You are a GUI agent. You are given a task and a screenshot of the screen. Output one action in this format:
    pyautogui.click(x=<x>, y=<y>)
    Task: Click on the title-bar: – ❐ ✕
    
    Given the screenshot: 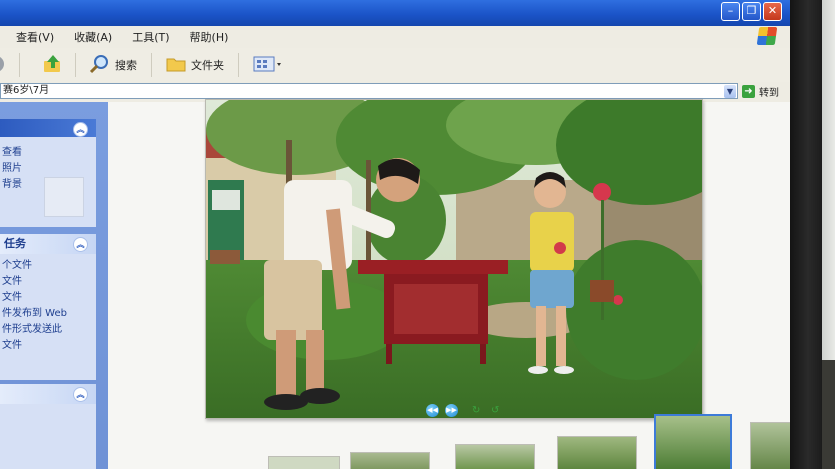 What is the action you would take?
    pyautogui.click(x=395, y=13)
    